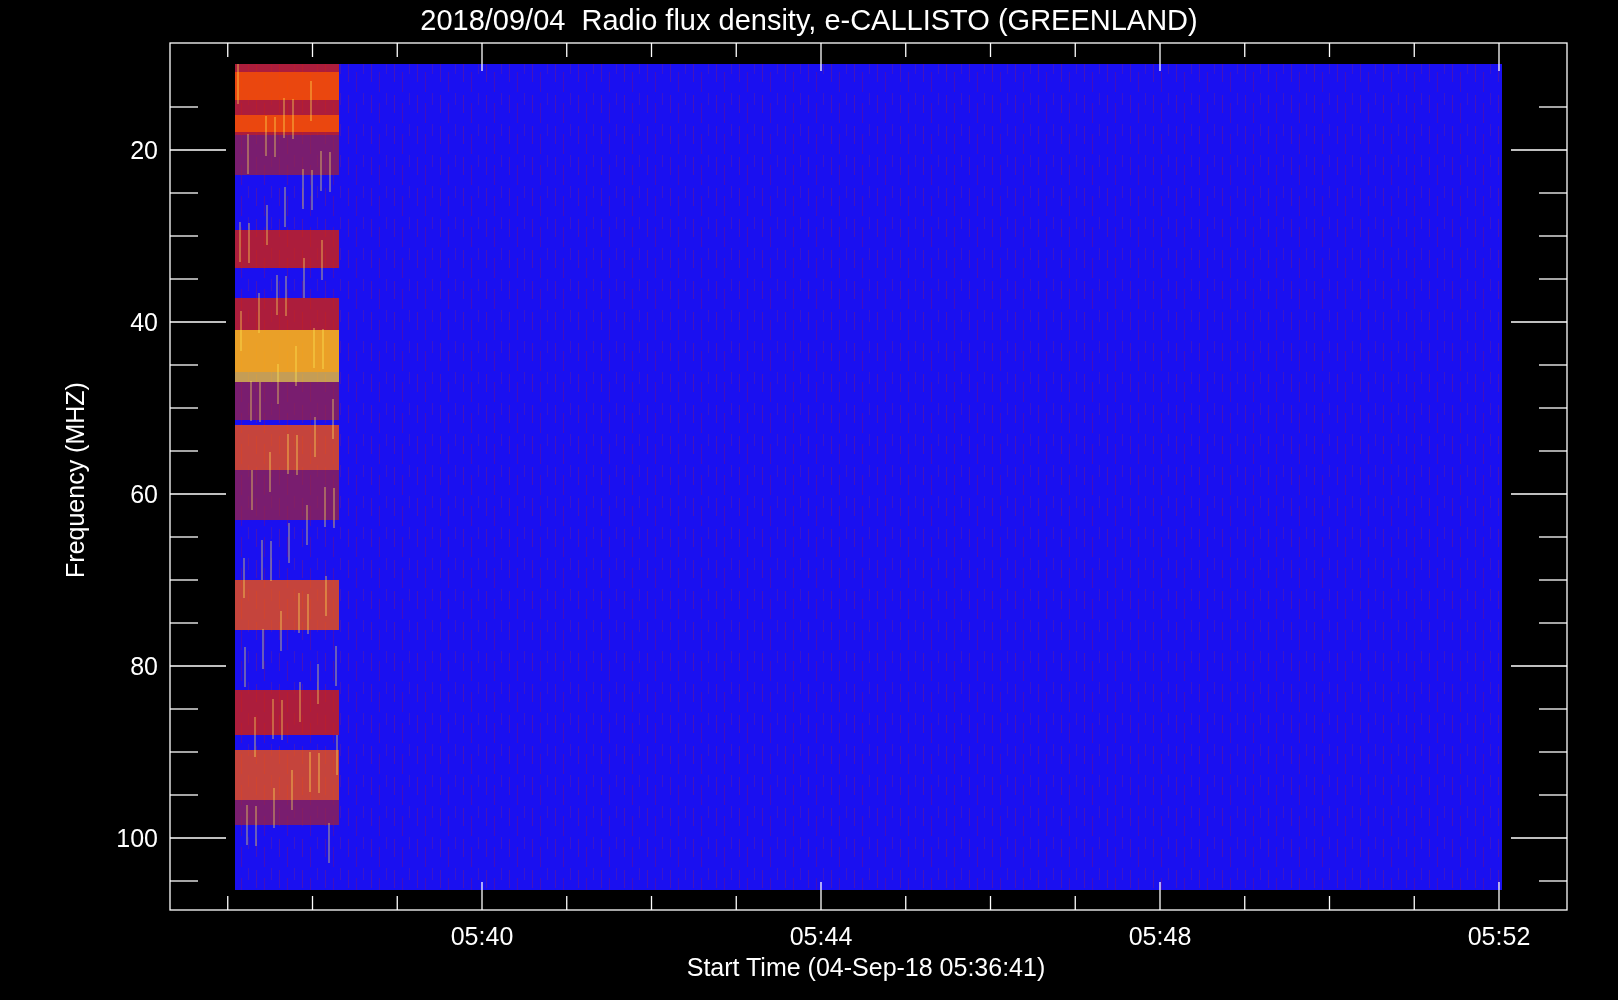 This screenshot has height=1000, width=1618. I want to click on x-tick-label: 05:44, so click(821, 936).